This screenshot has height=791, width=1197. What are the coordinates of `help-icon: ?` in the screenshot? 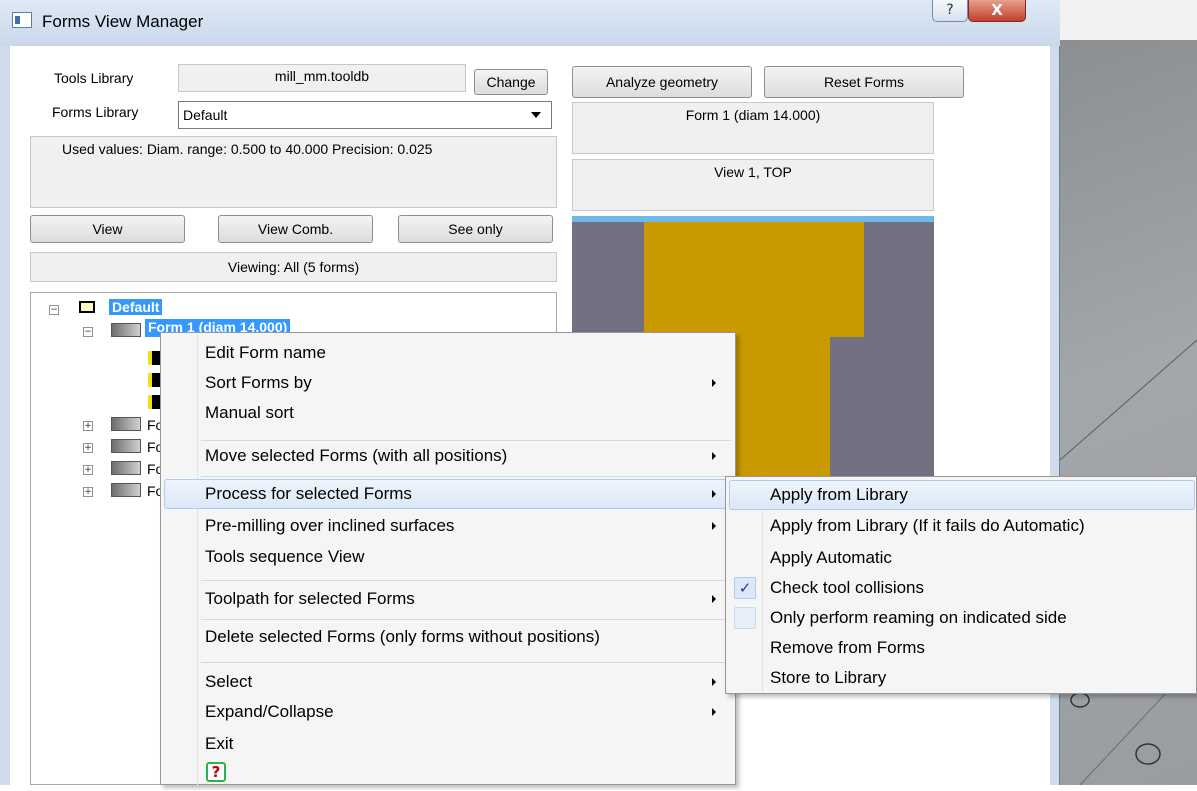 It's located at (216, 772).